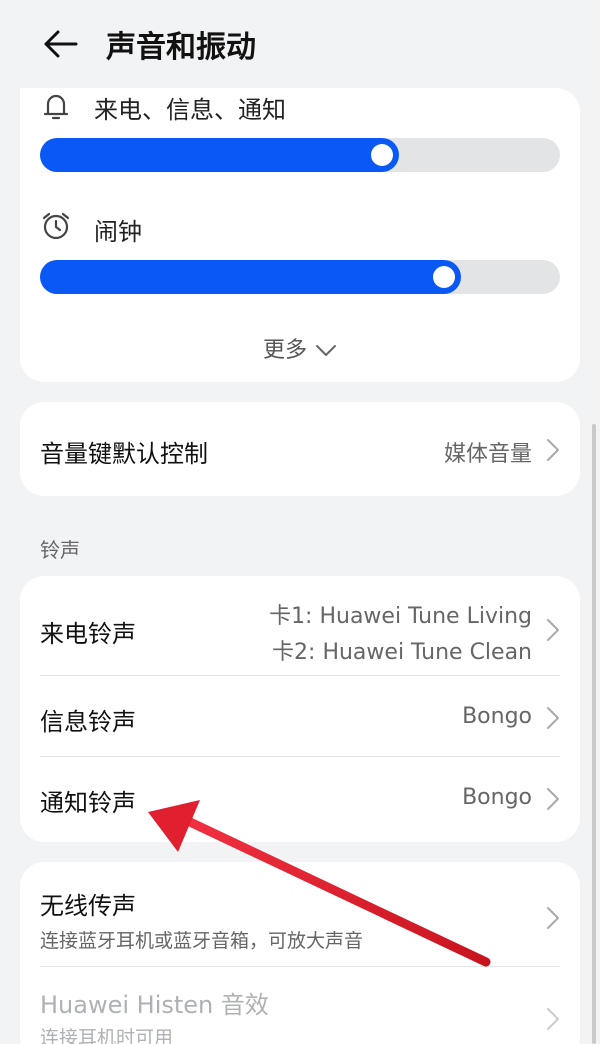  Describe the element at coordinates (88, 634) in the screenshot. I see `call-ringtone-label: 来电铃声` at that location.